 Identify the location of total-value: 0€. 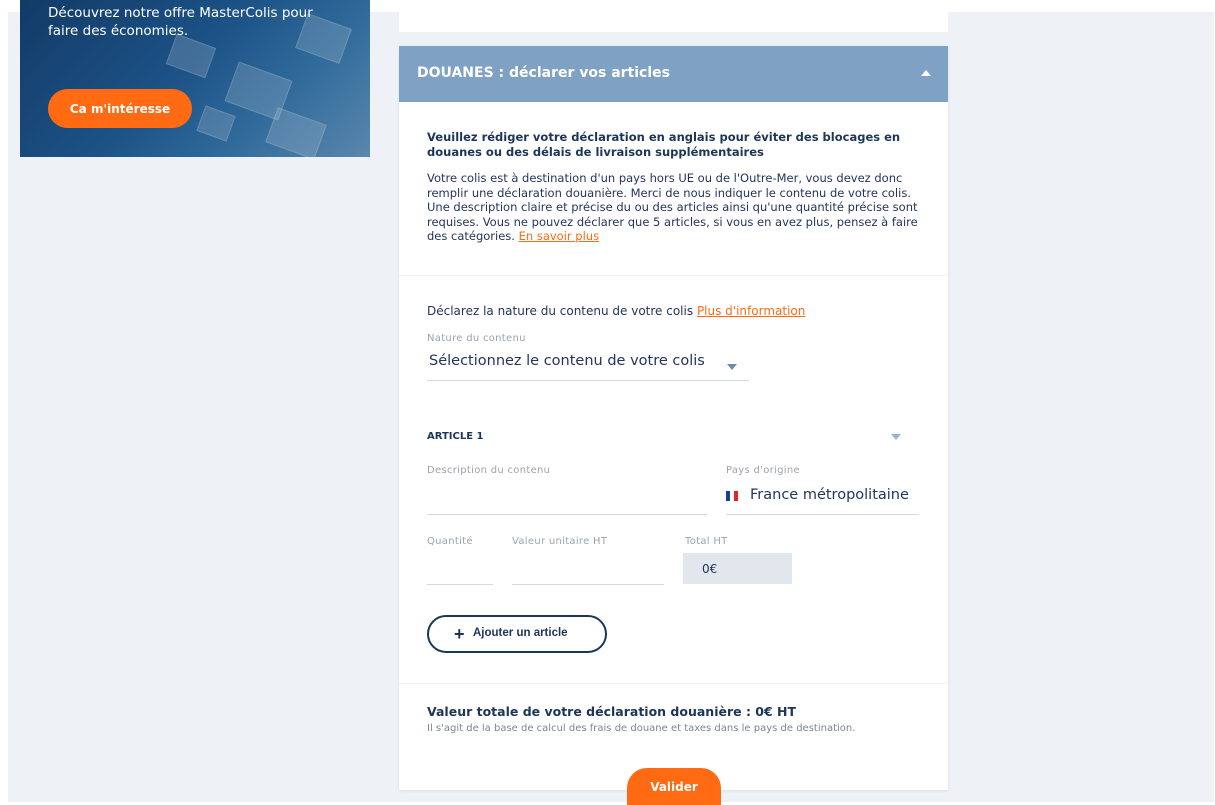
(710, 569).